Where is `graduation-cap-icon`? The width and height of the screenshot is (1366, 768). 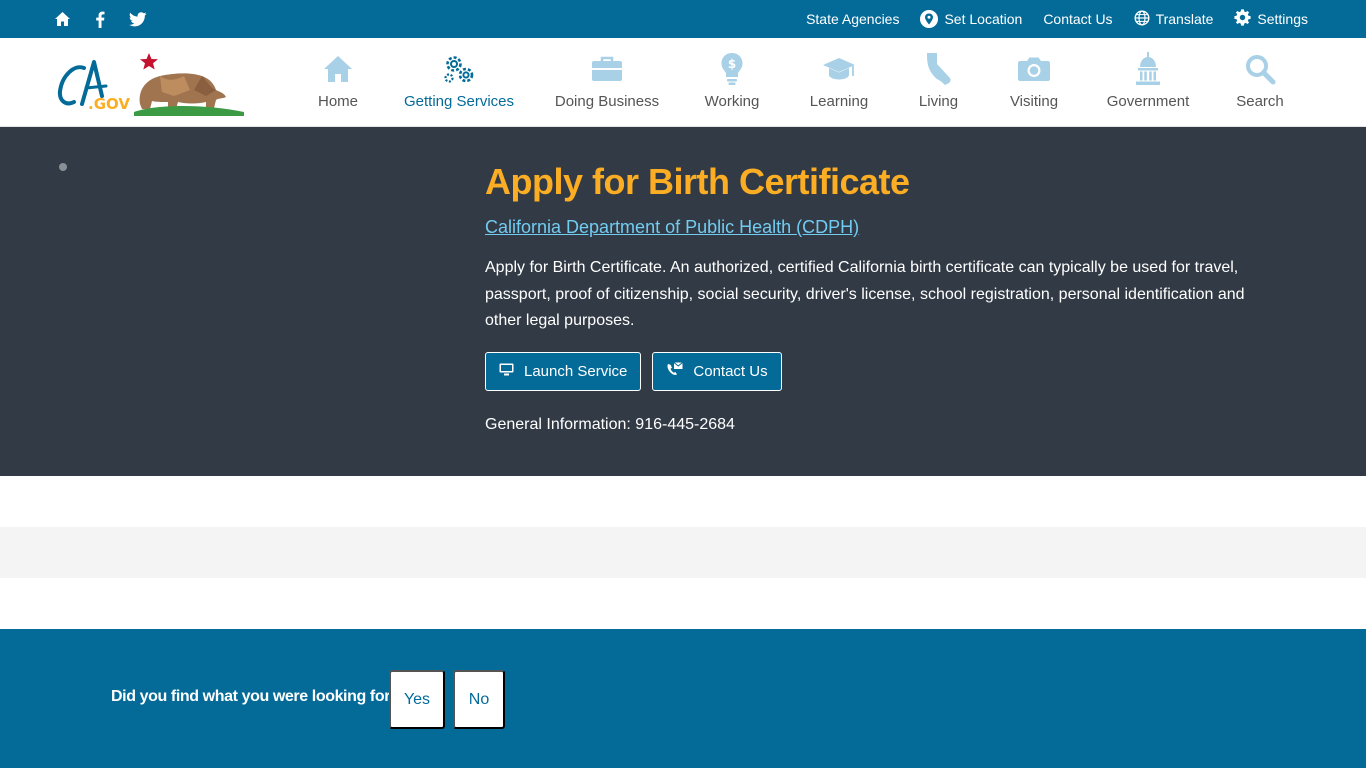 graduation-cap-icon is located at coordinates (839, 69).